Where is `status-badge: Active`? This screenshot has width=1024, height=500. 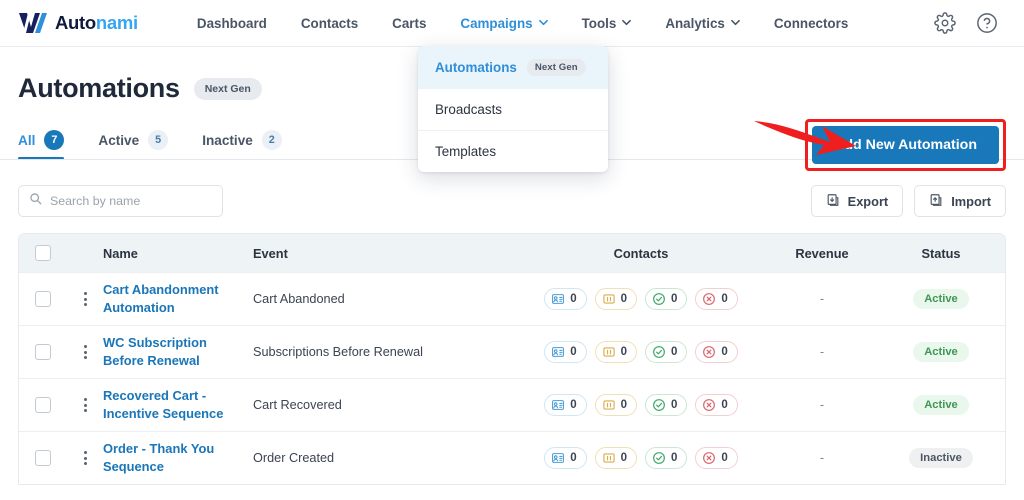 status-badge: Active is located at coordinates (941, 405).